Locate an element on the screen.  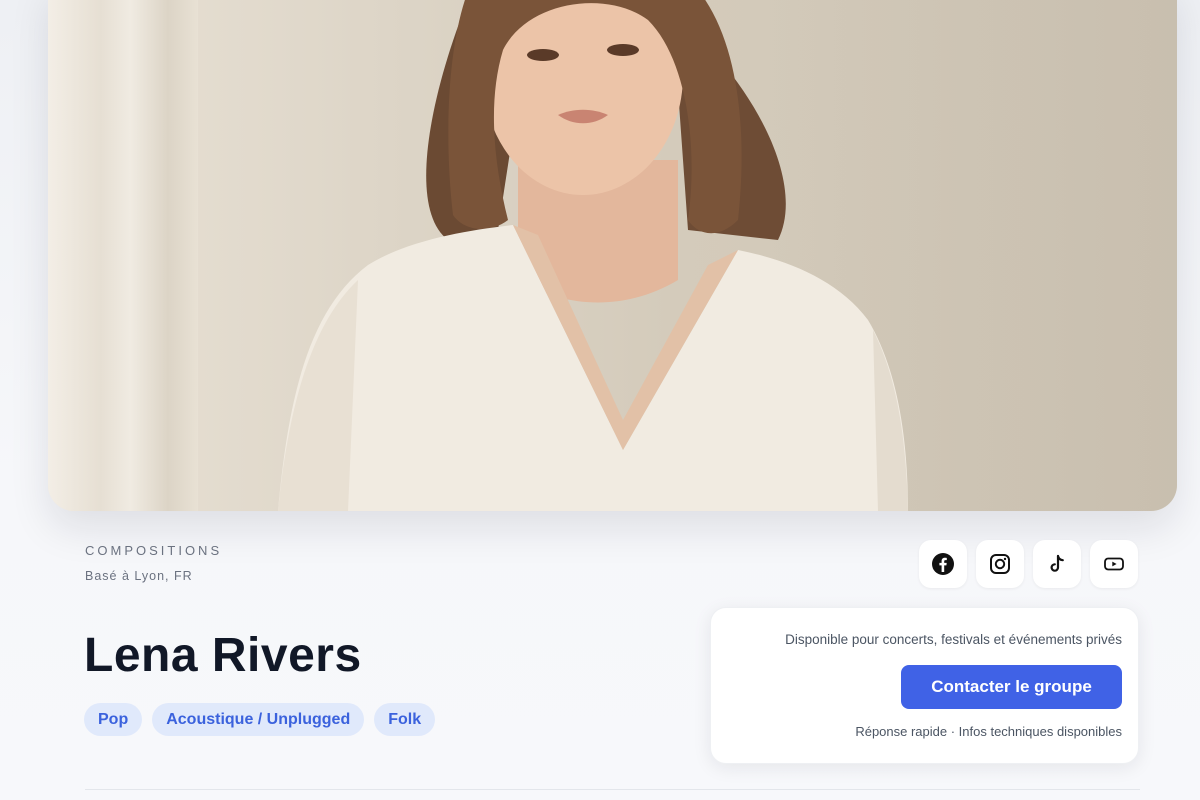
contact-band-button: Contacter le groupe is located at coordinates (1011, 687).